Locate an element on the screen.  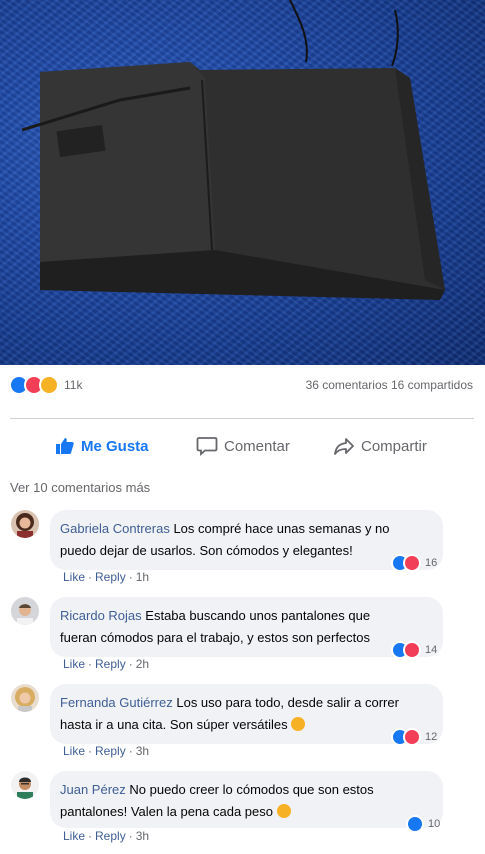
comment-reaction-count: 10 is located at coordinates (434, 824).